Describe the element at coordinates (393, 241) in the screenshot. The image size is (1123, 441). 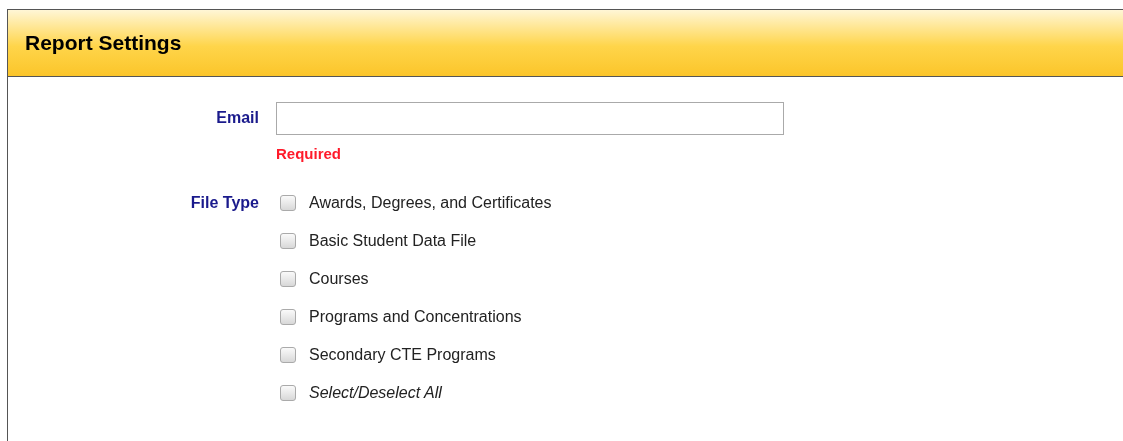
I see `checkbox-label: Basic Student Data File` at that location.